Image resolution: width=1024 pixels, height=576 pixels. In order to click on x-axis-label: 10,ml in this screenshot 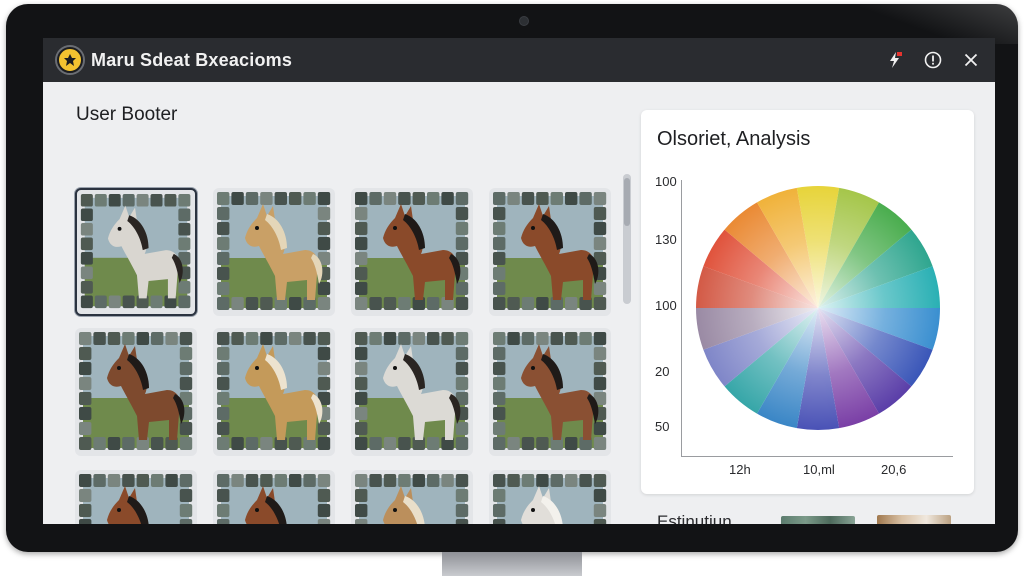, I will do `click(819, 469)`.